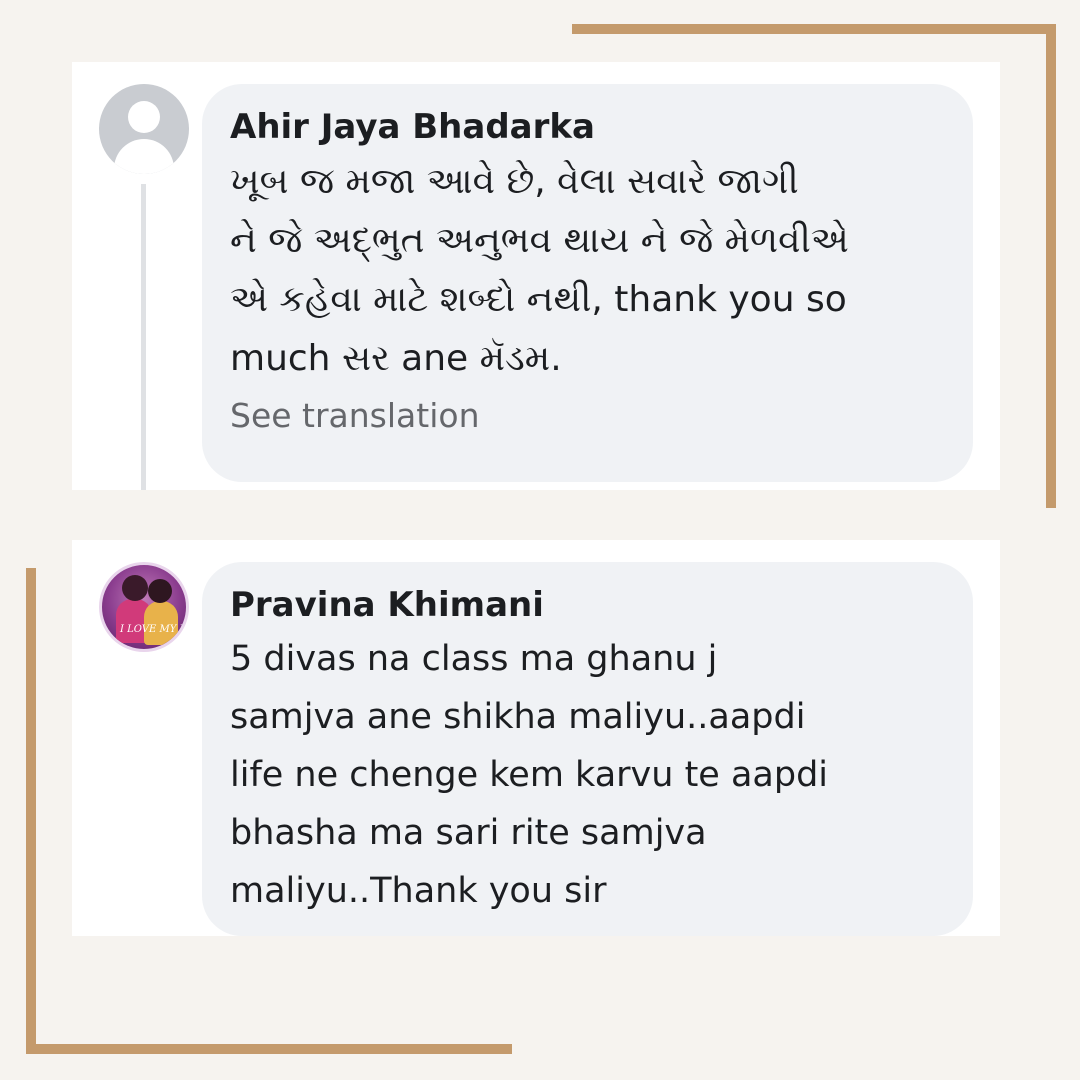 The image size is (1080, 1080). I want to click on default-avatar-icon, so click(144, 129).